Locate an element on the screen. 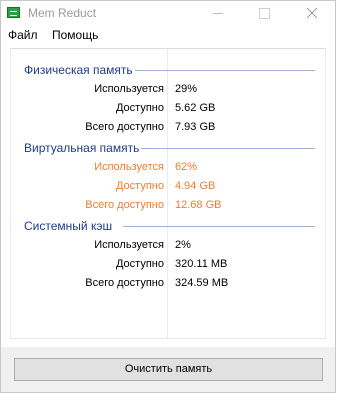 The width and height of the screenshot is (338, 395). virtual-memory-rule is located at coordinates (228, 148).